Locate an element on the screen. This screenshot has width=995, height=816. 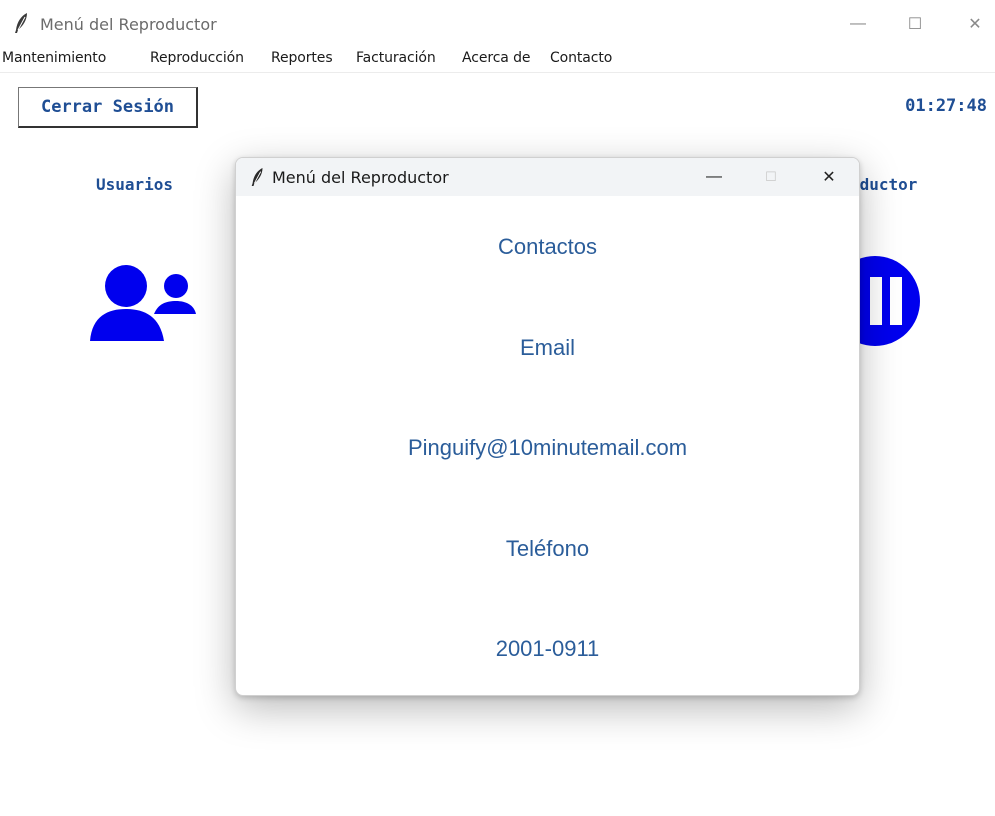
email-label: Email is located at coordinates (547, 347).